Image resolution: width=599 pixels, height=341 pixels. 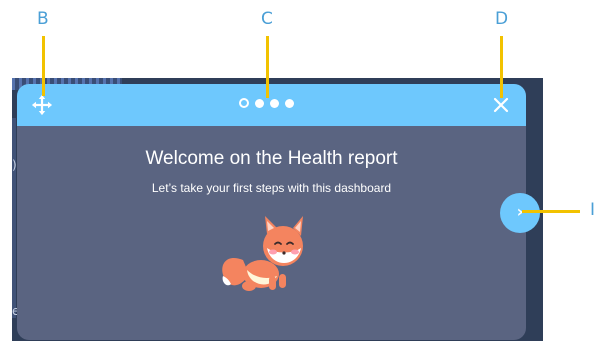 What do you see at coordinates (267, 67) in the screenshot?
I see `callout-line-c` at bounding box center [267, 67].